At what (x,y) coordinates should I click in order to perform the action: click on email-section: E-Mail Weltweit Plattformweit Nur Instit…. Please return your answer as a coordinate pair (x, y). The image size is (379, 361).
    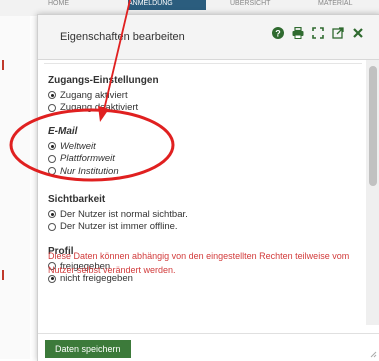
    Looking at the image, I should click on (83, 152).